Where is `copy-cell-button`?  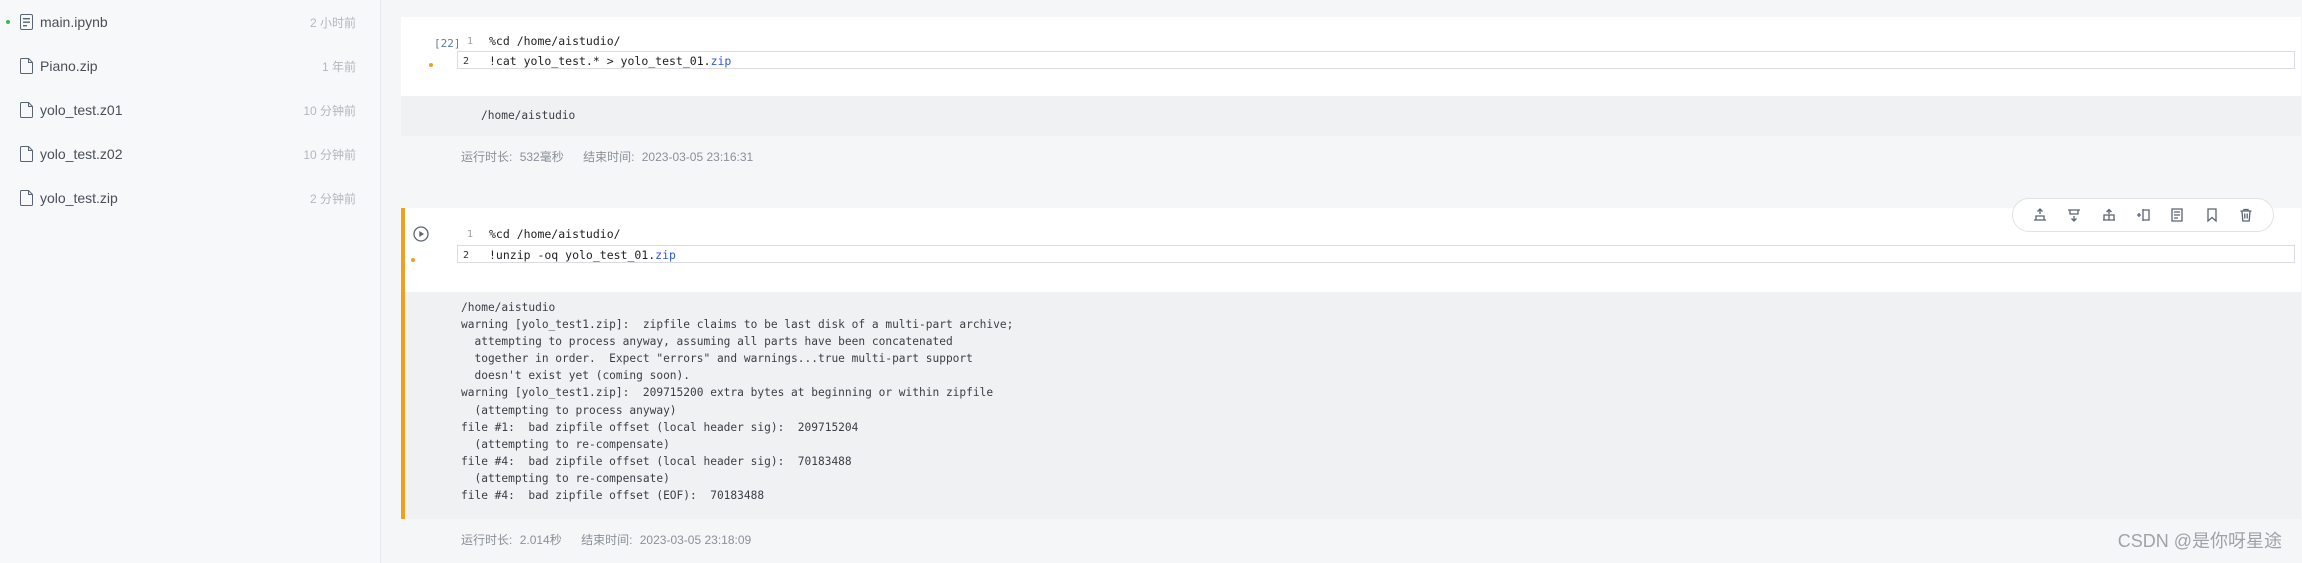 copy-cell-button is located at coordinates (2177, 215).